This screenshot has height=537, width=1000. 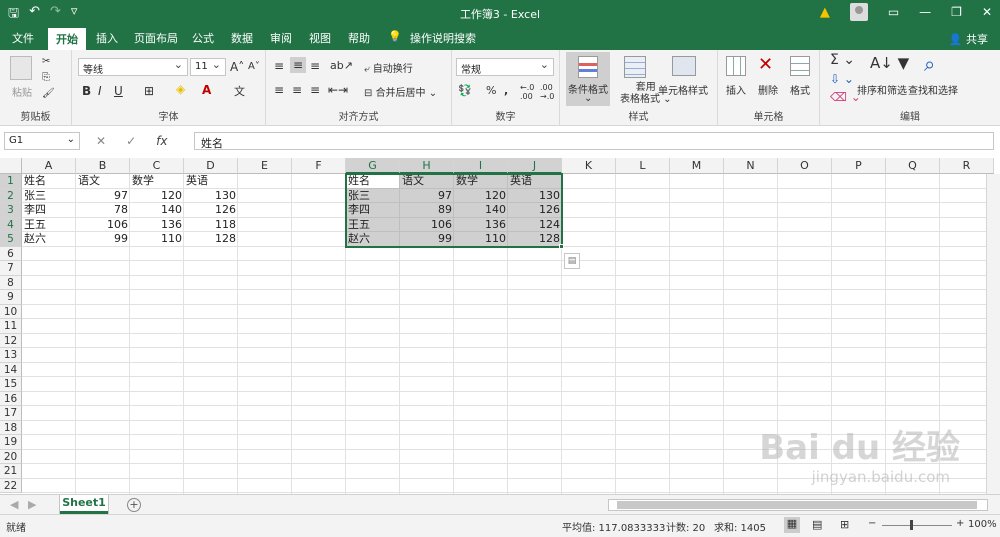 I want to click on minimize-icon: —, so click(x=925, y=12).